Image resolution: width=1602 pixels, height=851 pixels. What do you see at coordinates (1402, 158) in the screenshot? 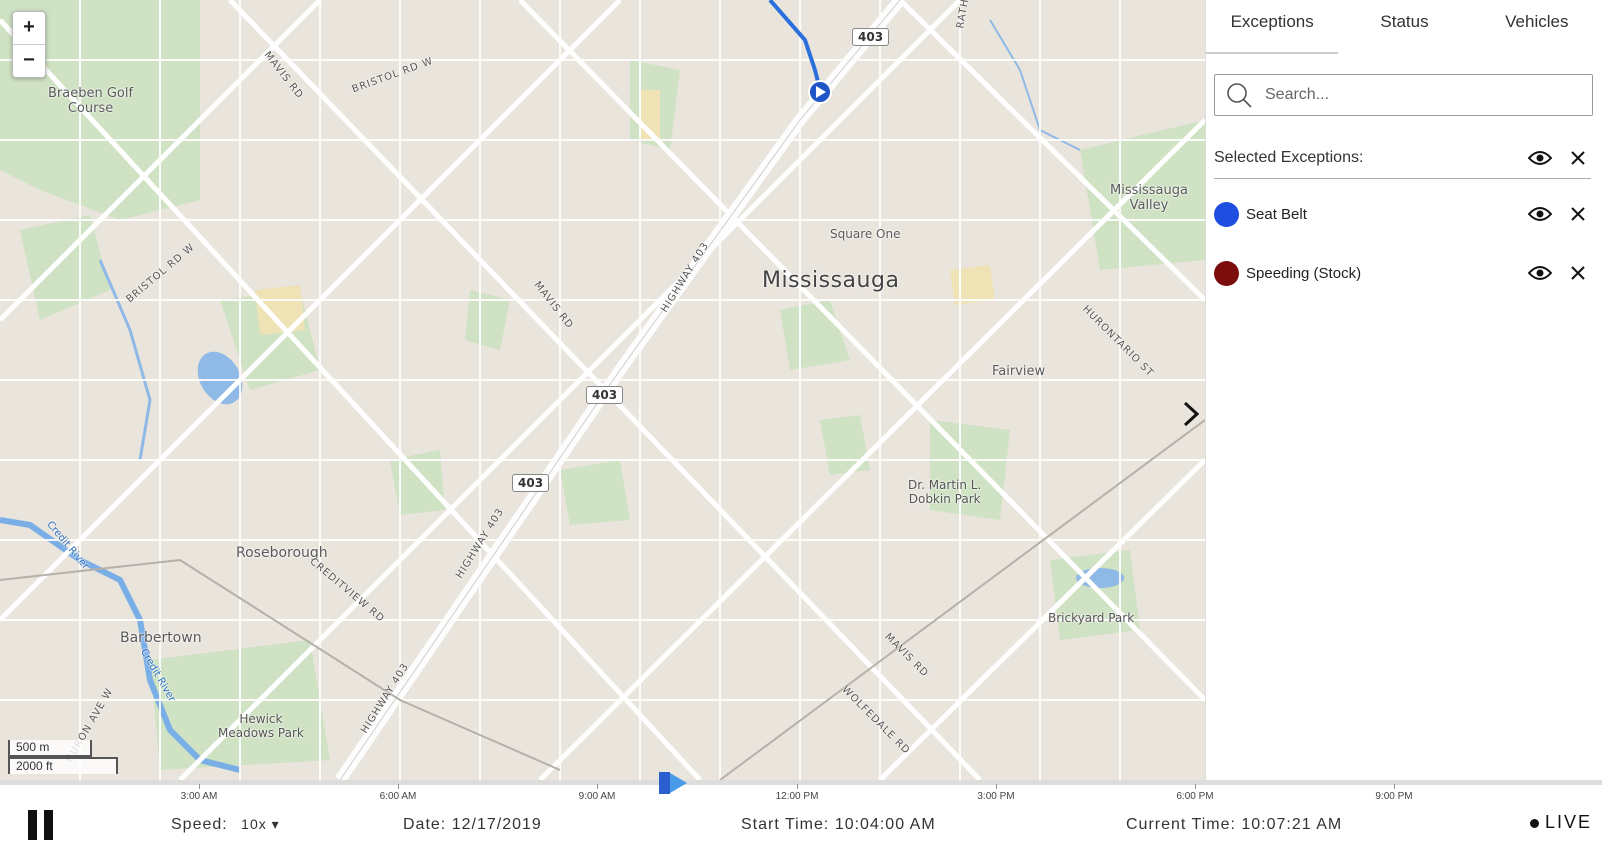
I see `selected-exceptions-header: Selected Exceptions:` at bounding box center [1402, 158].